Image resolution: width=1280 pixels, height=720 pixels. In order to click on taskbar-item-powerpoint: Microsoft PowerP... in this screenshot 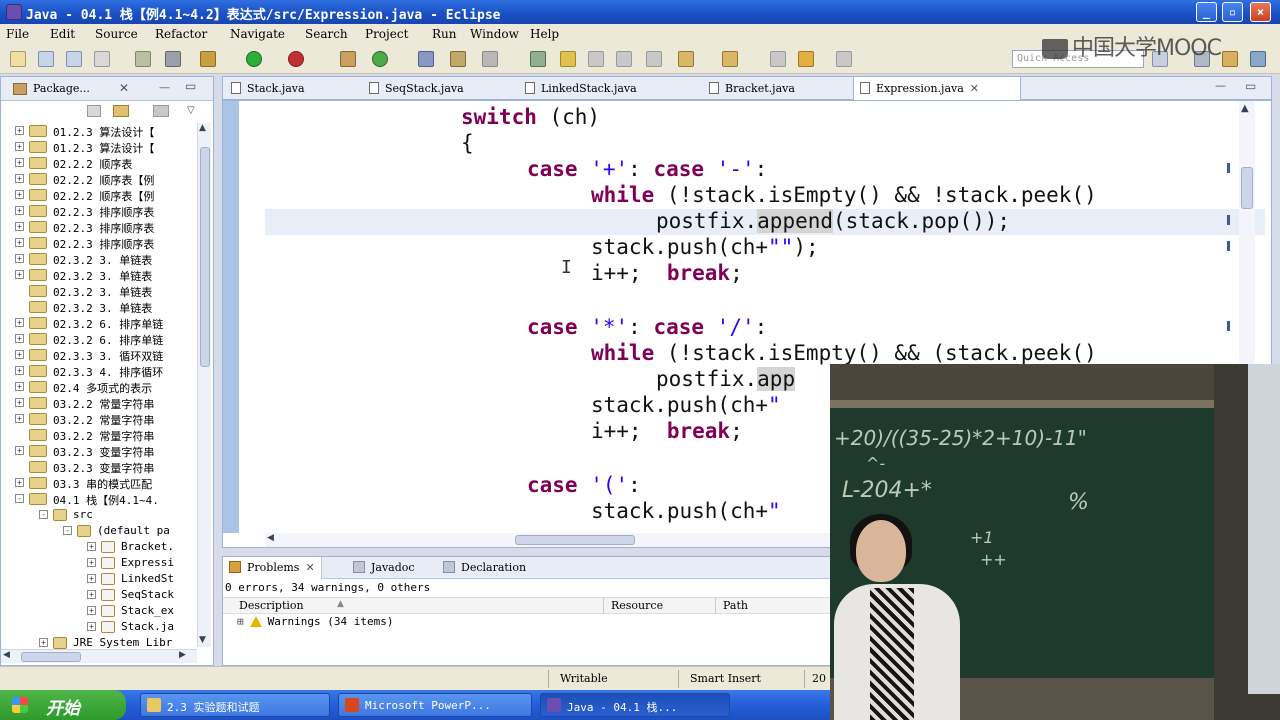, I will do `click(435, 705)`.